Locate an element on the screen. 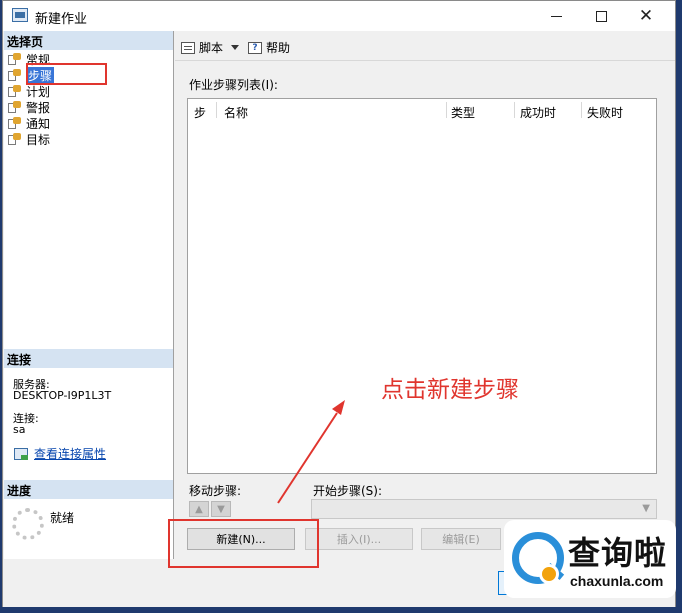 The height and width of the screenshot is (613, 682). watermark-domain: chaxunla.com is located at coordinates (617, 581).